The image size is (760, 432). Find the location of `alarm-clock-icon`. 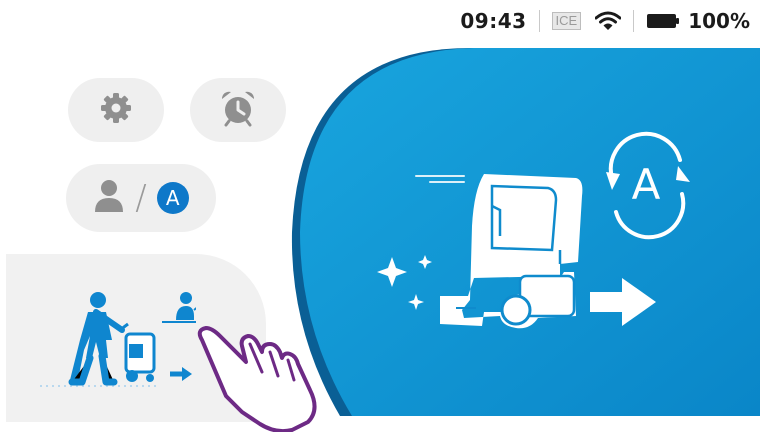

alarm-clock-icon is located at coordinates (238, 110).